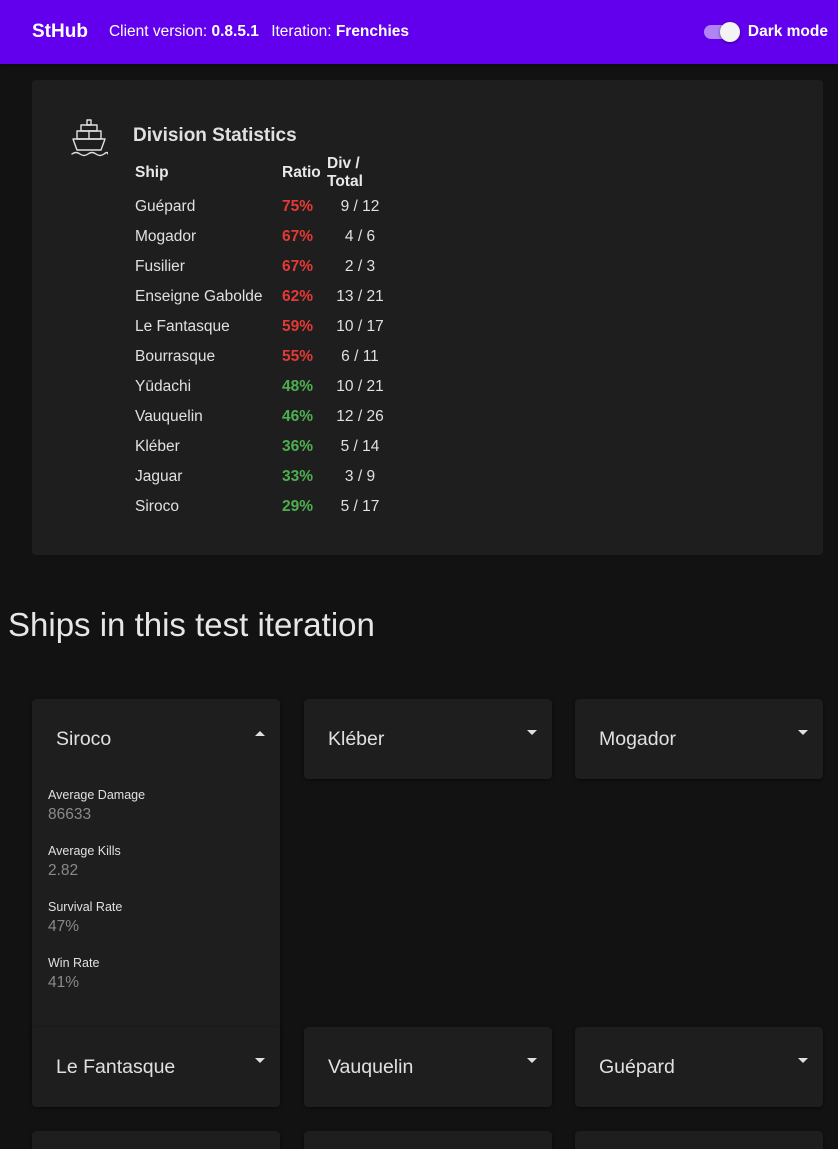 This screenshot has height=1149, width=838. I want to click on dark-mode-toggle: Dark mode, so click(765, 32).